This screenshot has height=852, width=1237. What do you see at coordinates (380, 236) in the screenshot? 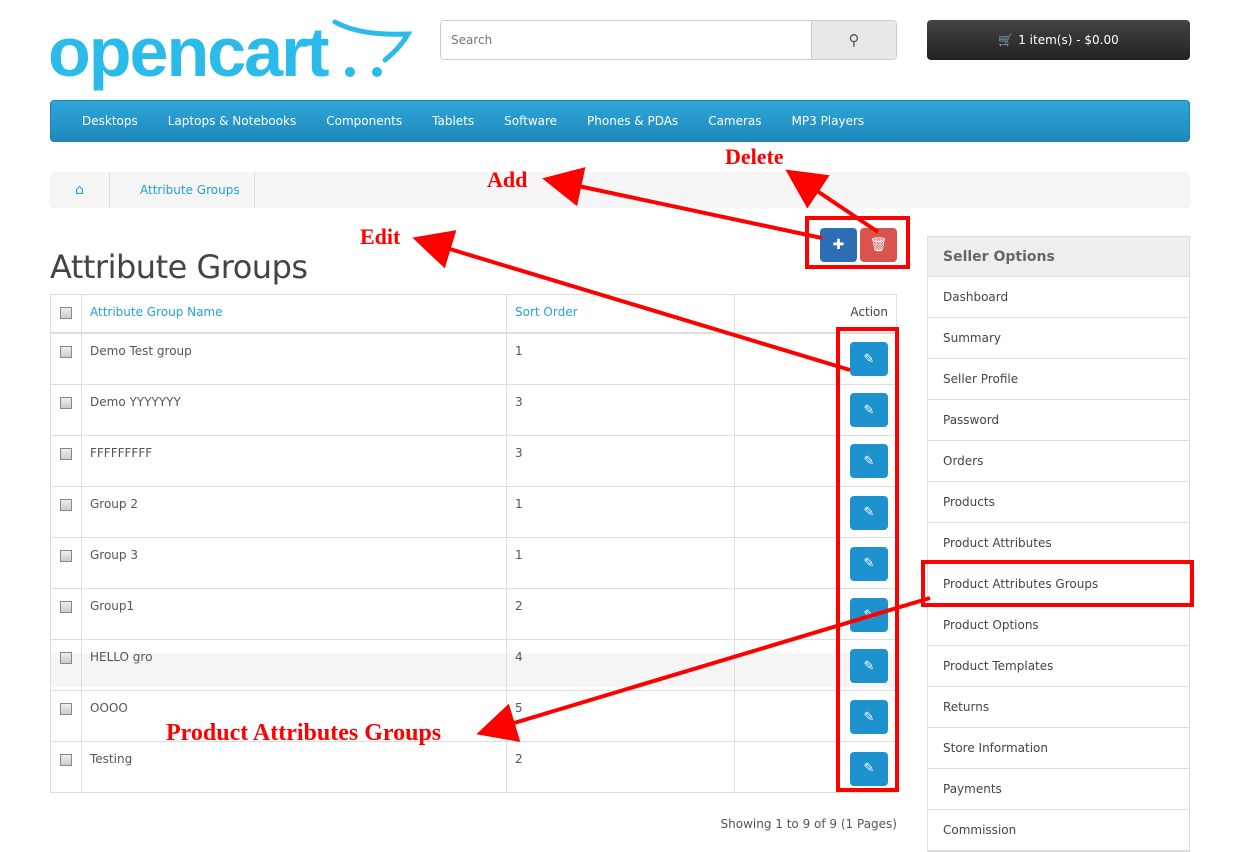
I see `annotation-edit: Edit` at bounding box center [380, 236].